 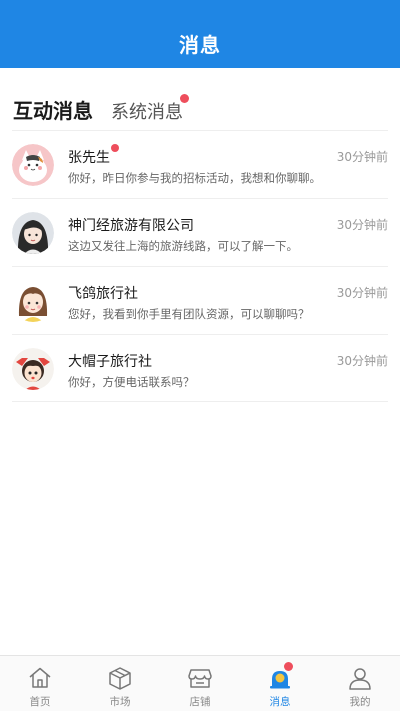 What do you see at coordinates (33, 165) in the screenshot?
I see `cat-avatar` at bounding box center [33, 165].